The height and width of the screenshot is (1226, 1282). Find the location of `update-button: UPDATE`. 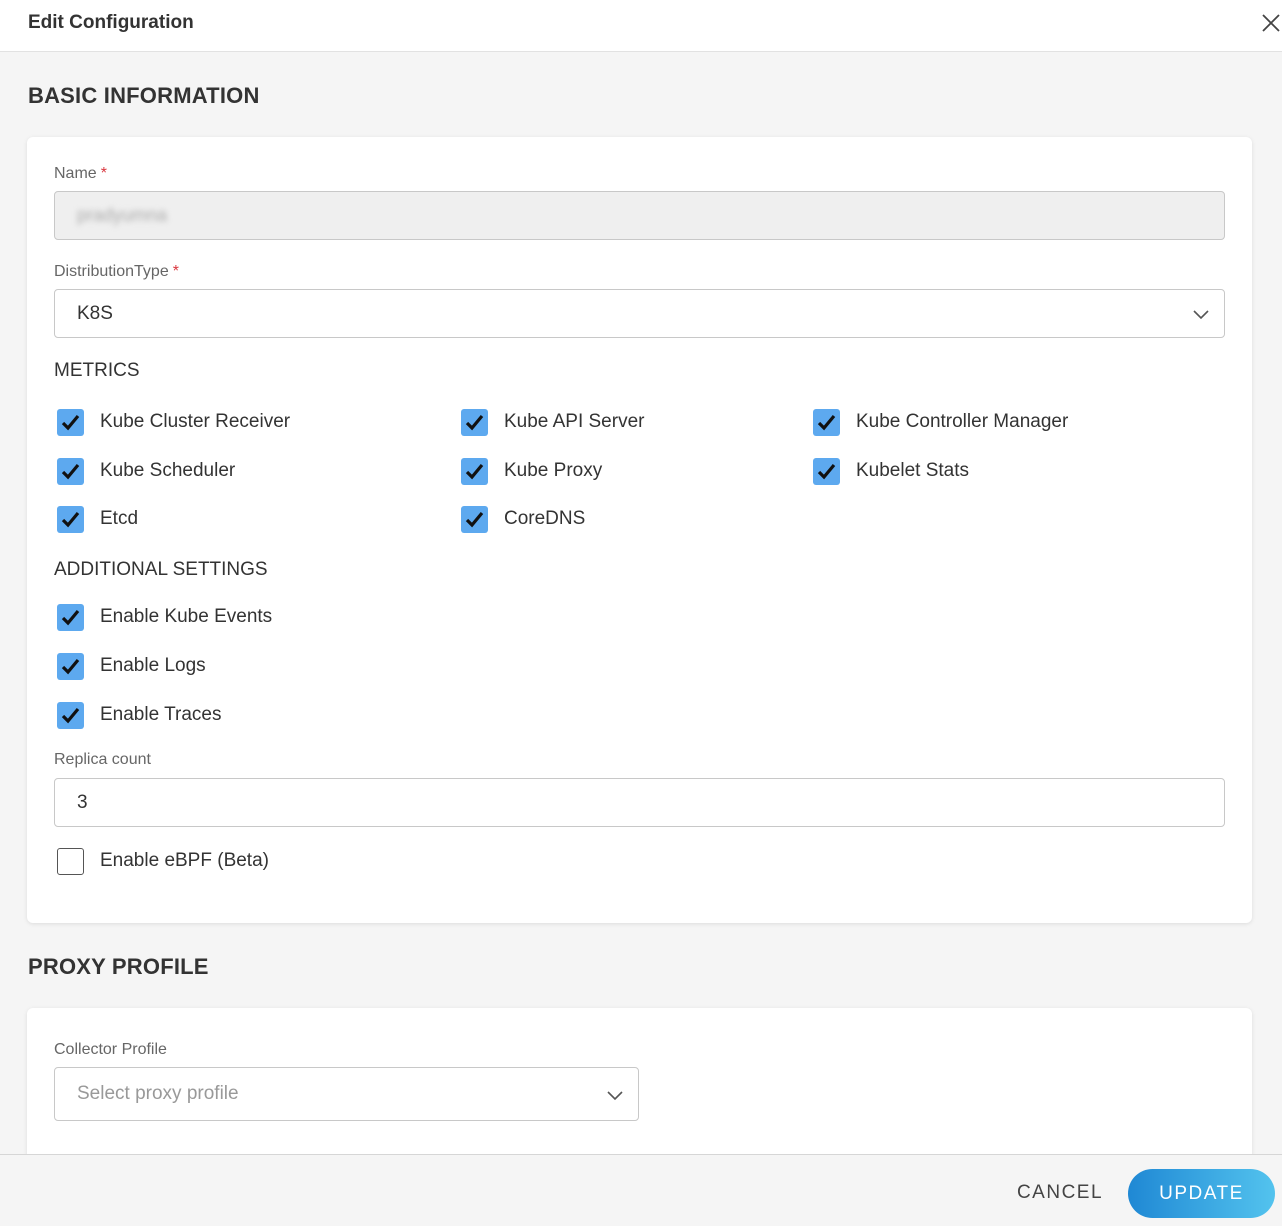

update-button: UPDATE is located at coordinates (1201, 1193).